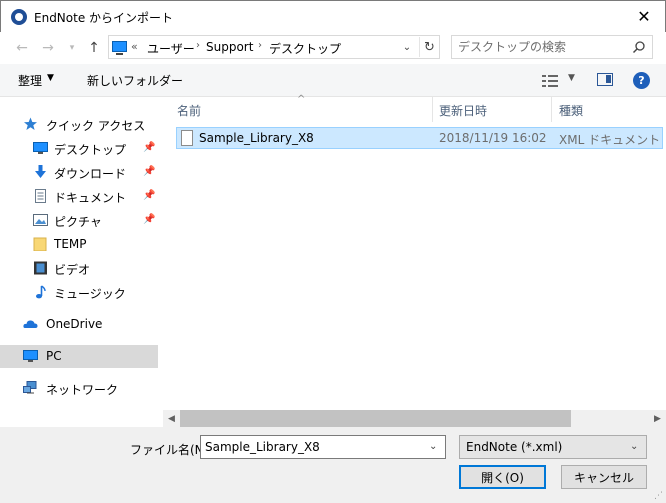 This screenshot has height=503, width=666. What do you see at coordinates (54, 356) in the screenshot?
I see `nav-label: PC` at bounding box center [54, 356].